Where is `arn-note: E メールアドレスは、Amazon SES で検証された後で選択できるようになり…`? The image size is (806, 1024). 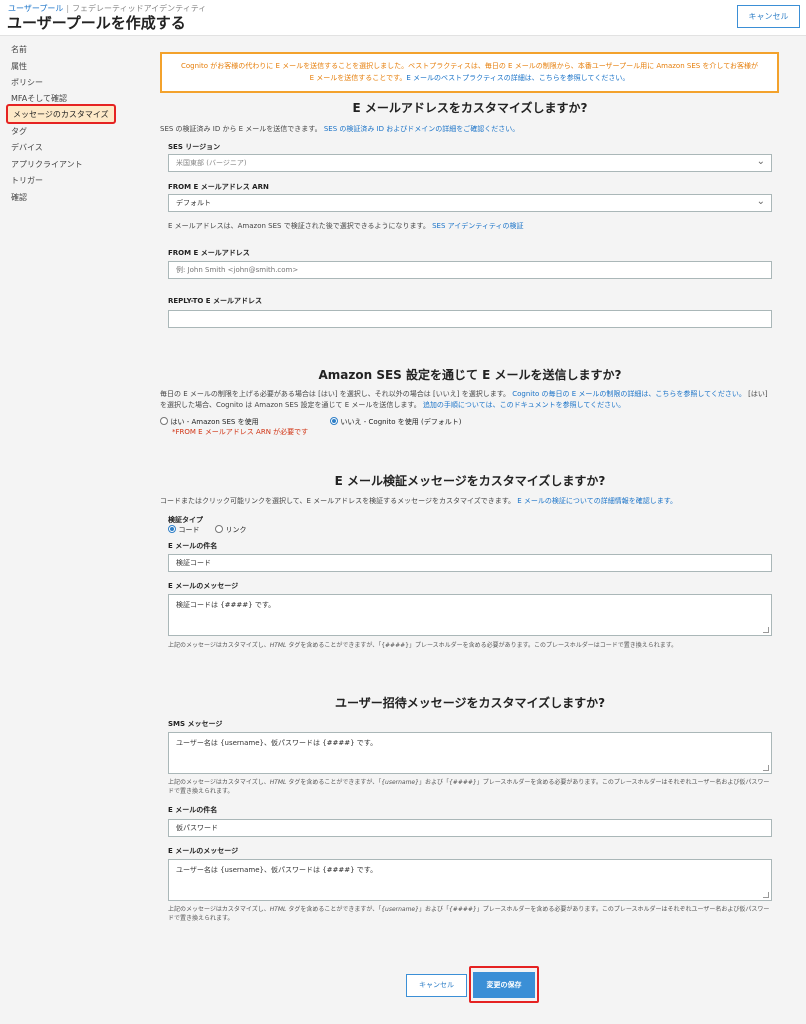 arn-note: E メールアドレスは、Amazon SES で検証された後で選択できるようになり… is located at coordinates (475, 226).